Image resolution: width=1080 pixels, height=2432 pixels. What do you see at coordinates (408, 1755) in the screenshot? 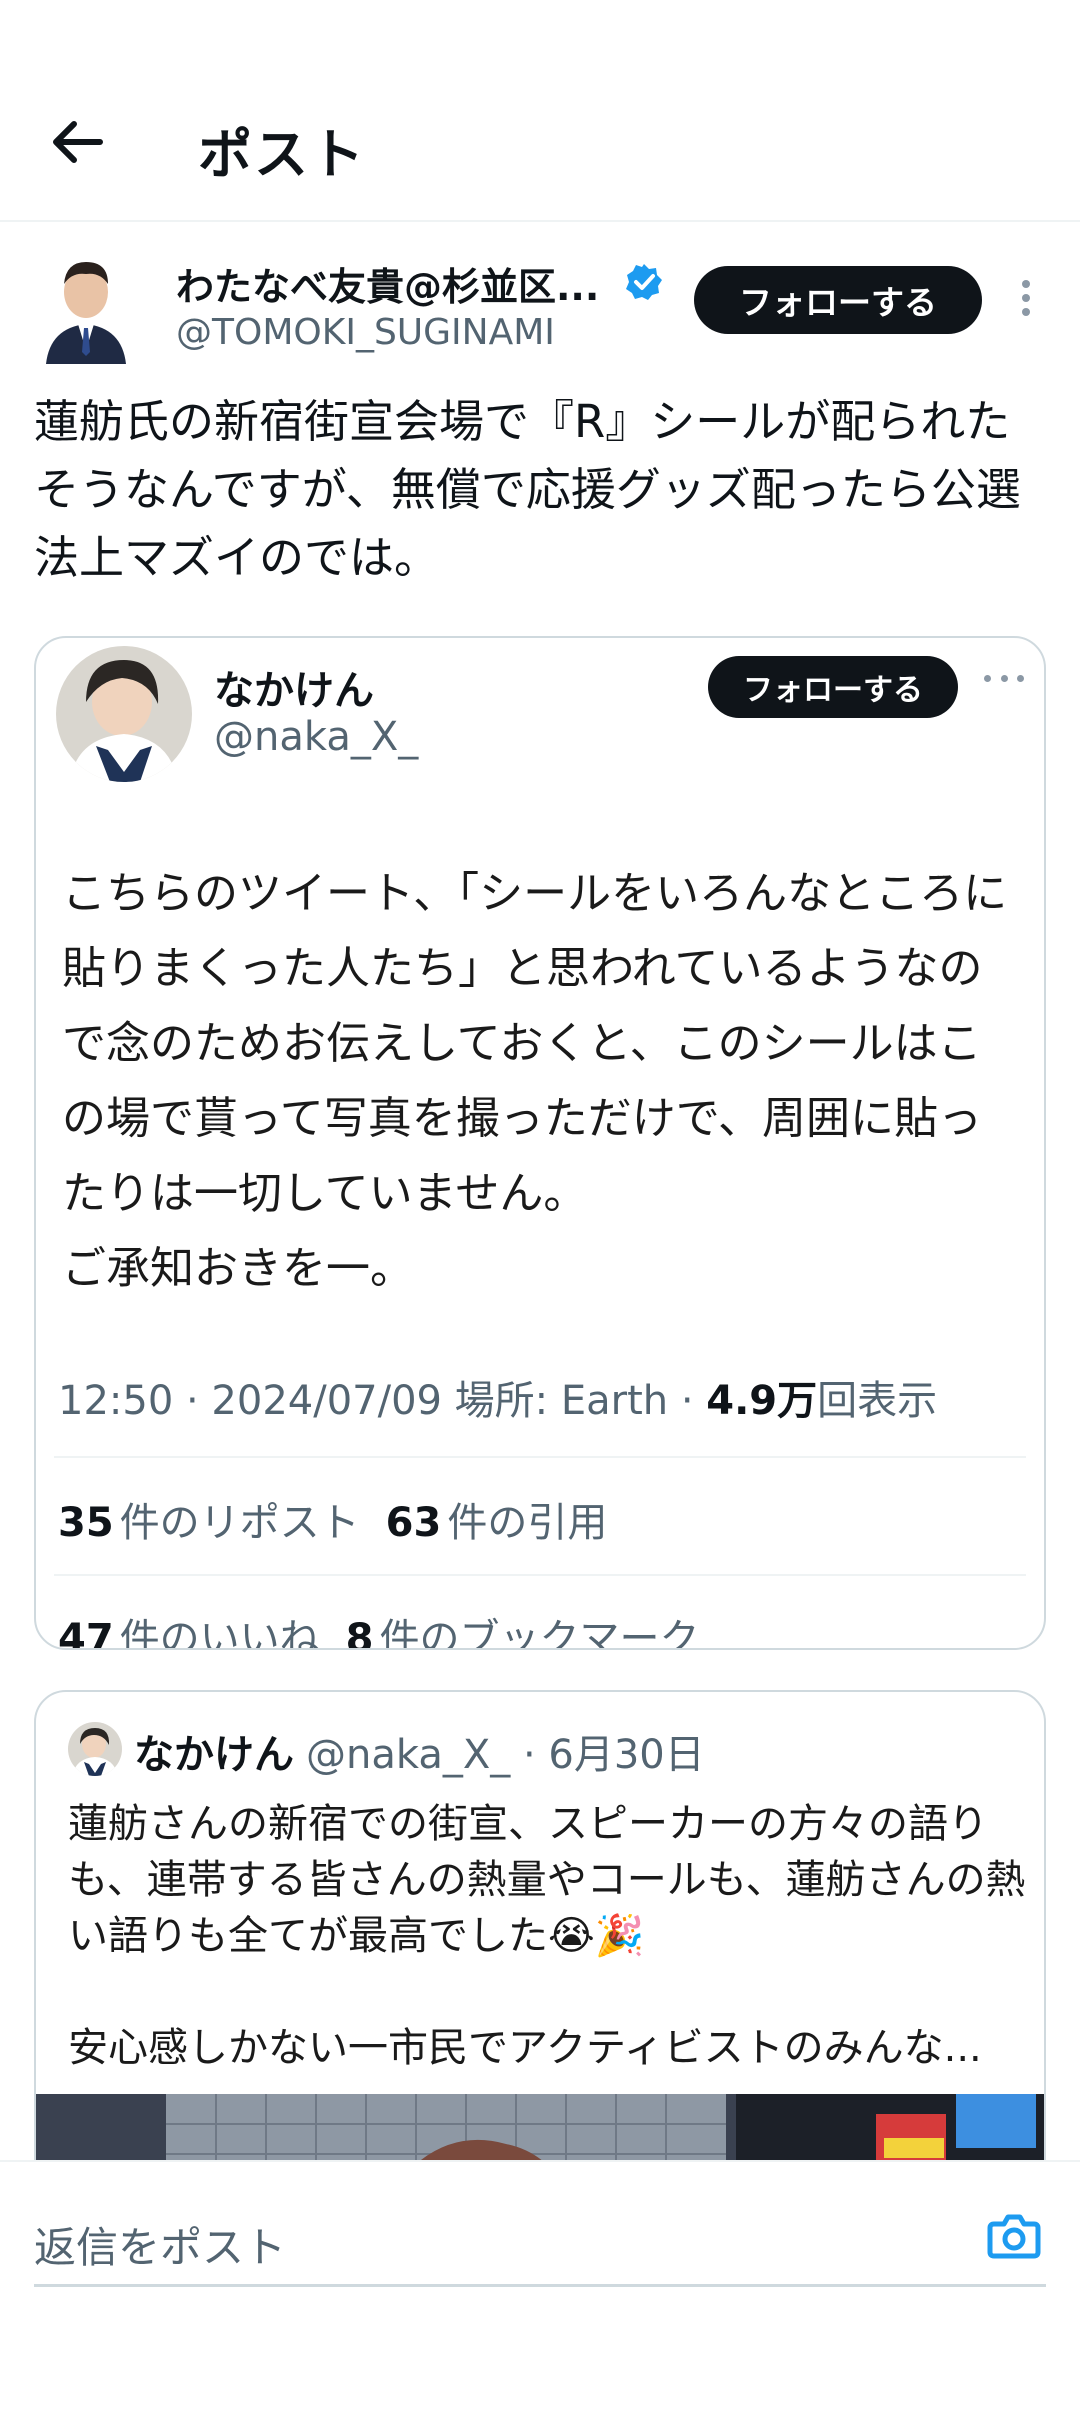
I see `nested-author-handle: @naka_X_` at bounding box center [408, 1755].